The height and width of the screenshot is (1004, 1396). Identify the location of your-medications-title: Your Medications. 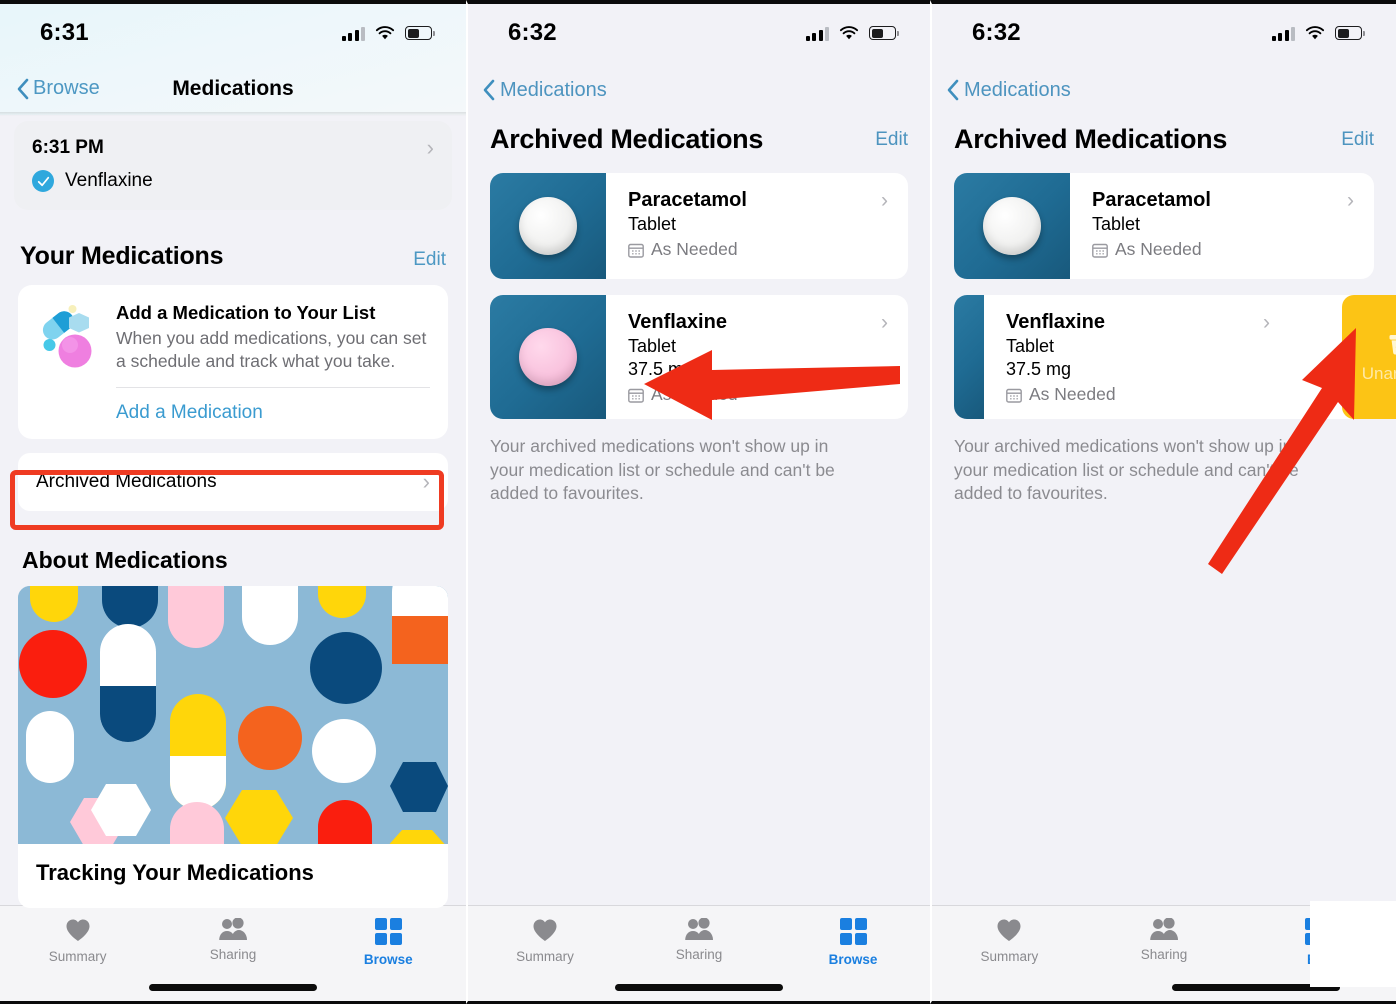
(122, 256).